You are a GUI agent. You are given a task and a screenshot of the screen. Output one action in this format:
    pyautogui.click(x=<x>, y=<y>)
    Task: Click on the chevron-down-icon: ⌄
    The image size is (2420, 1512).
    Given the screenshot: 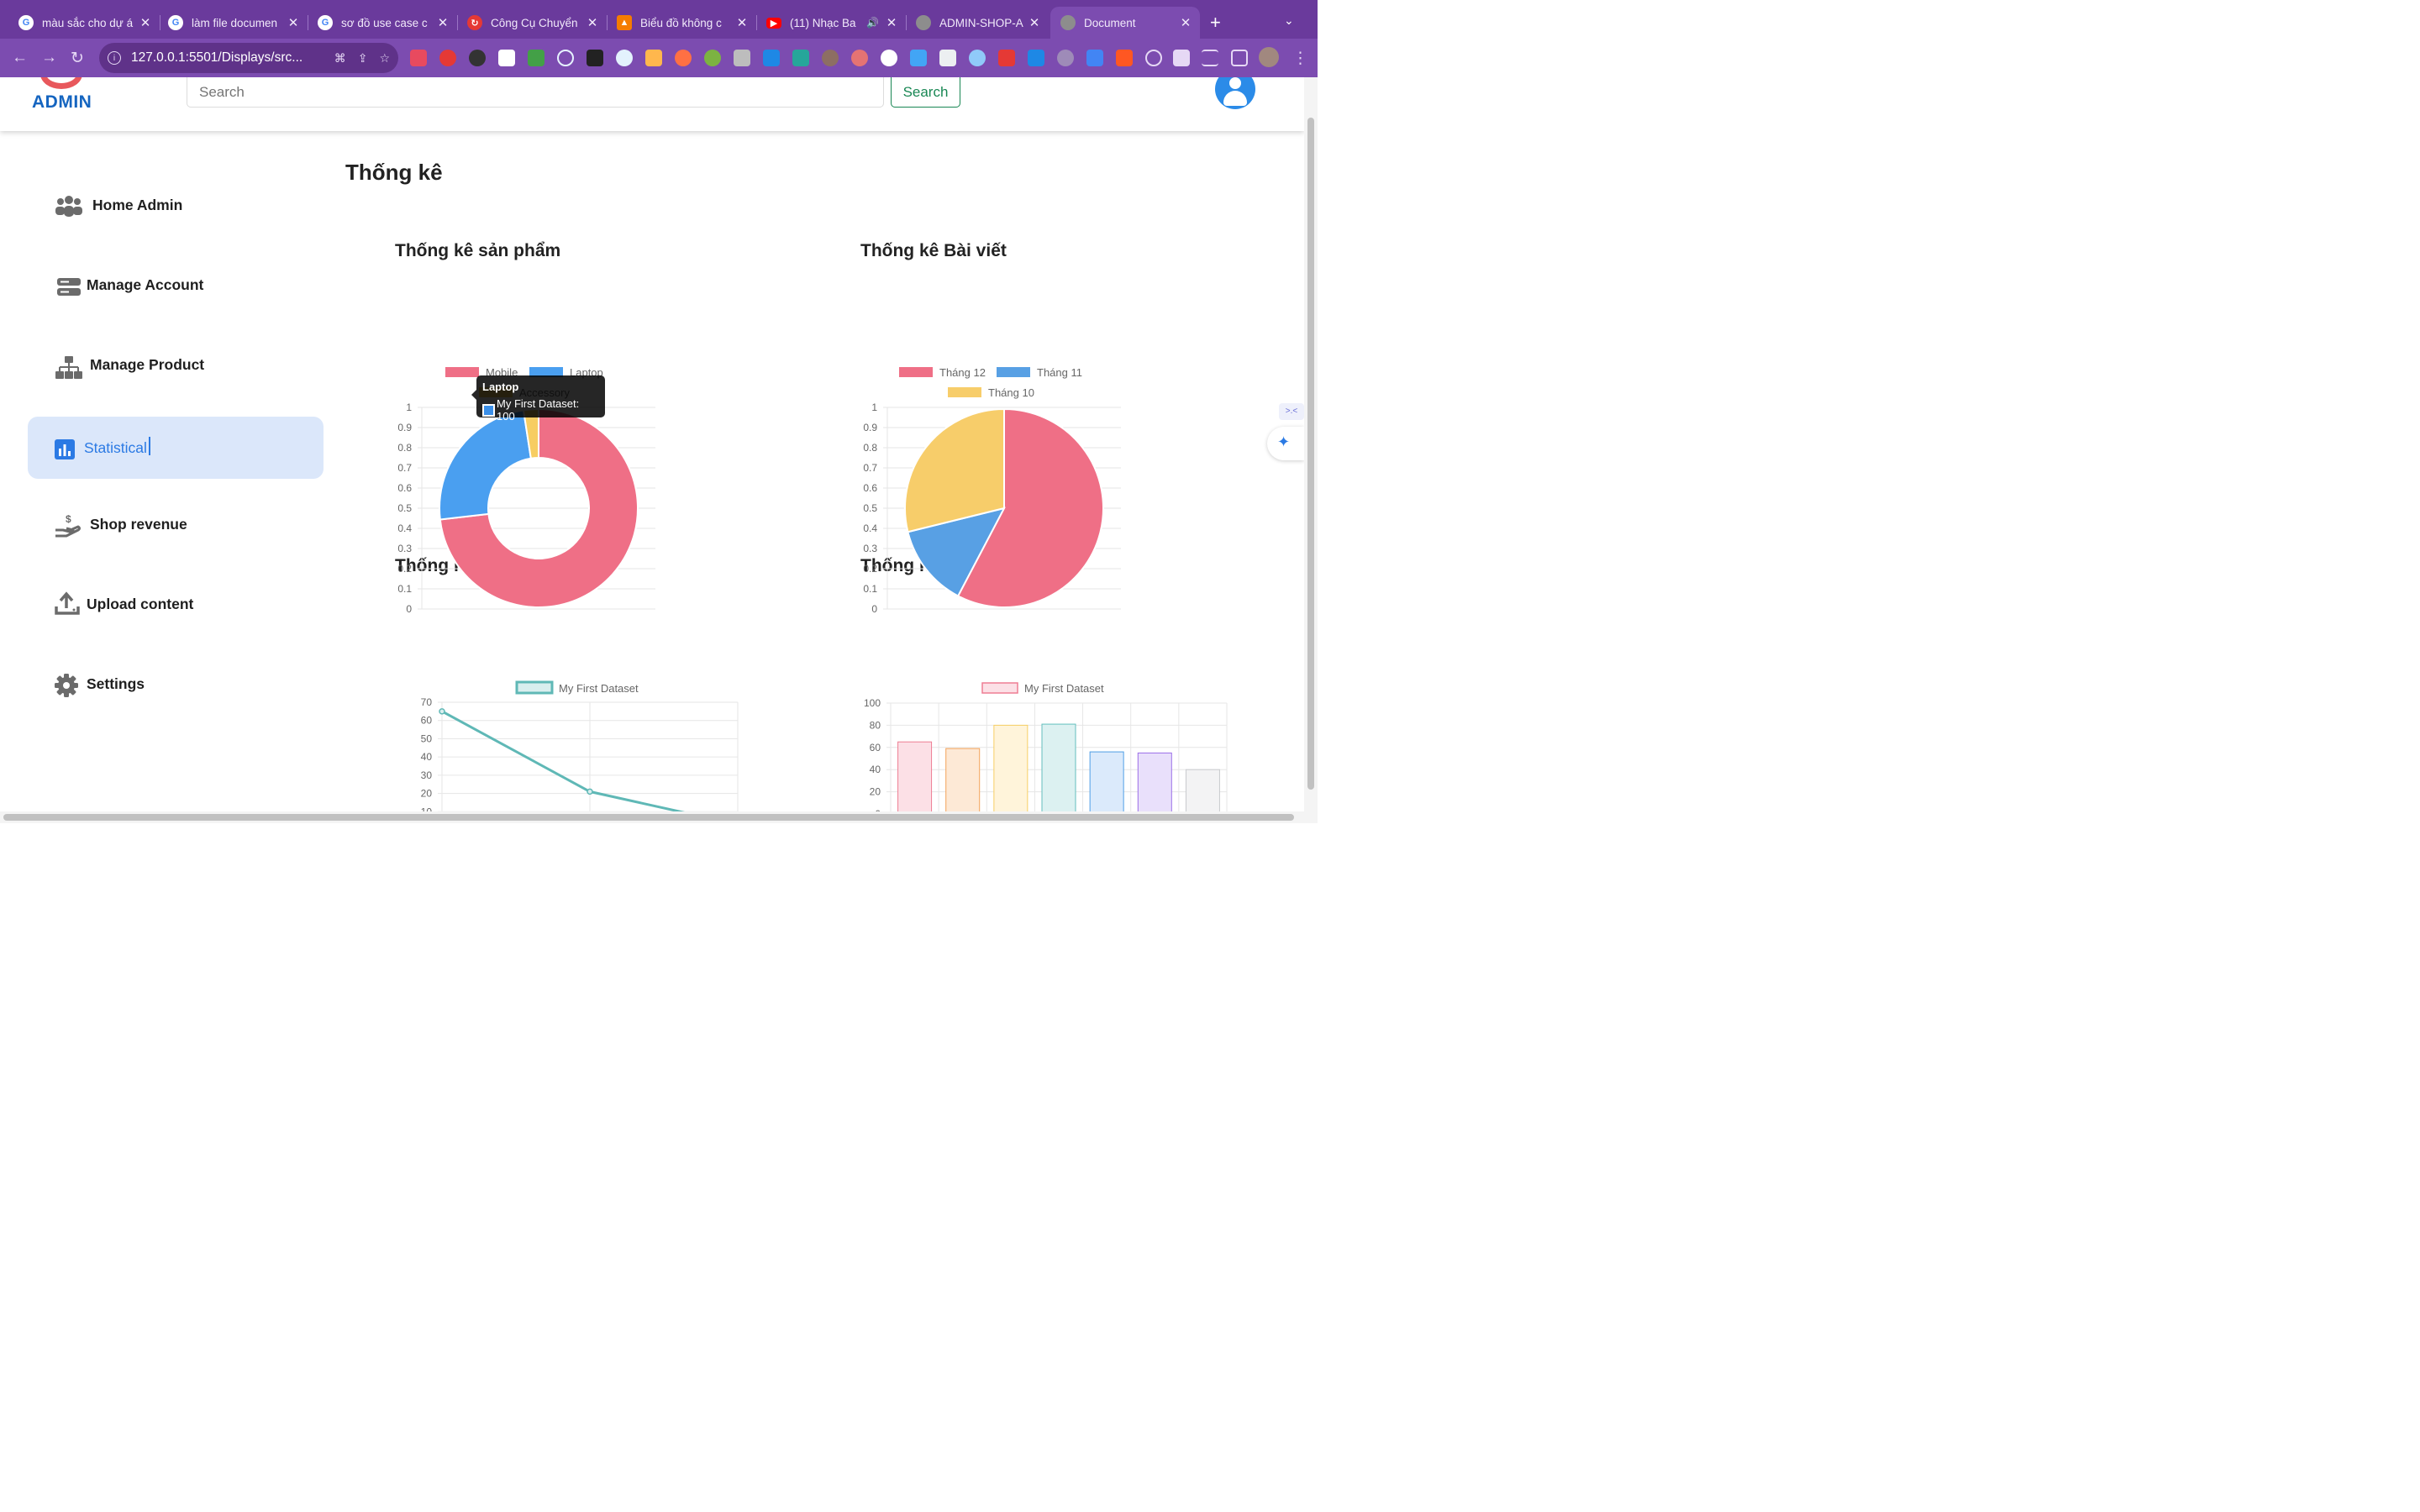 What is the action you would take?
    pyautogui.click(x=1289, y=20)
    